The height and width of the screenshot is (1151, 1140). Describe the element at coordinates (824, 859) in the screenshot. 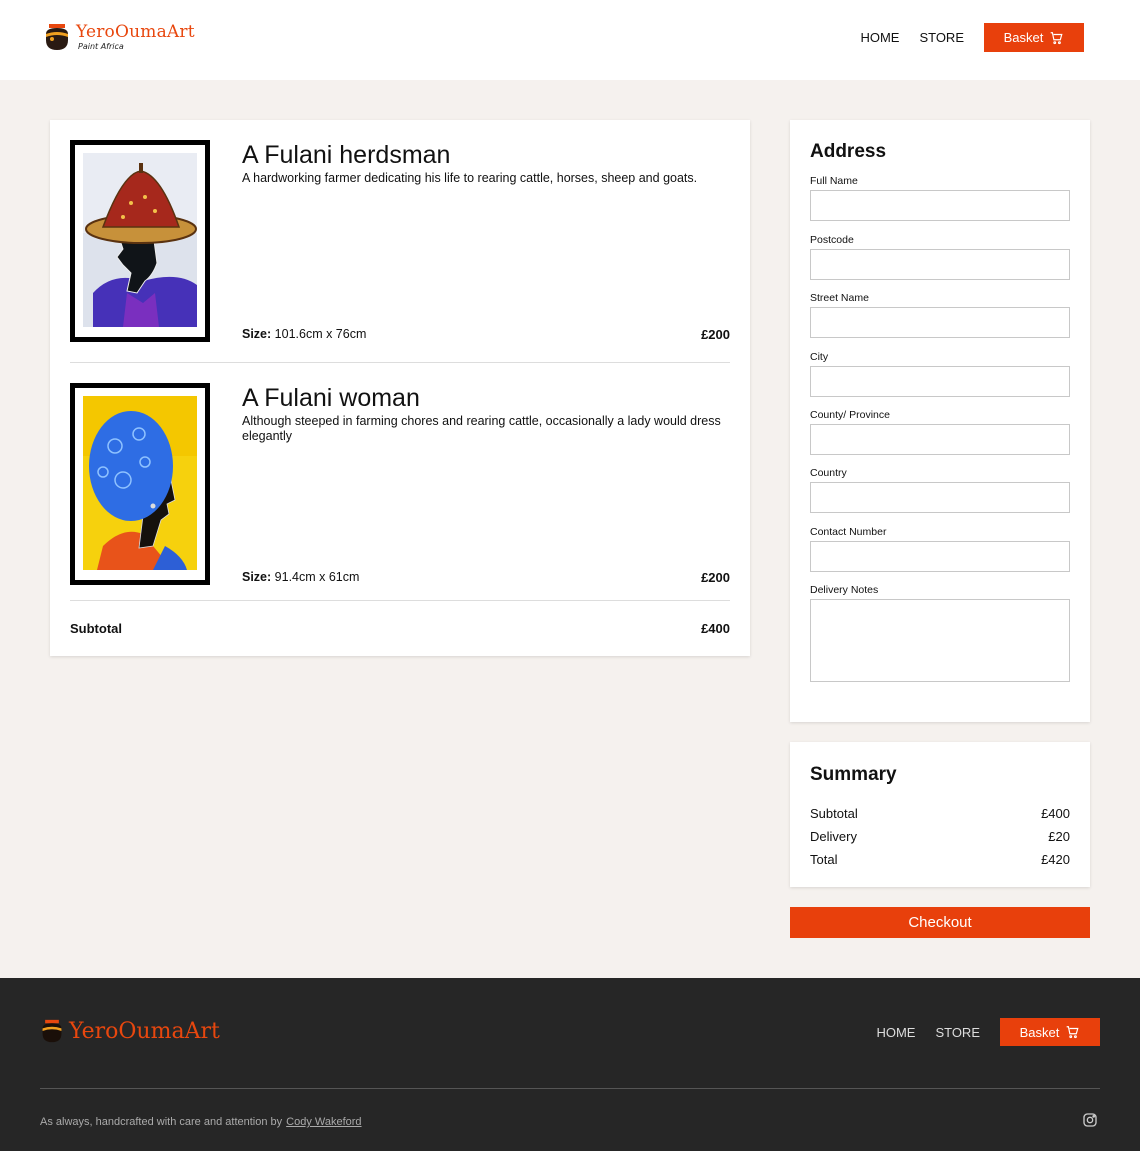

I see `summary-total-label: Total` at that location.